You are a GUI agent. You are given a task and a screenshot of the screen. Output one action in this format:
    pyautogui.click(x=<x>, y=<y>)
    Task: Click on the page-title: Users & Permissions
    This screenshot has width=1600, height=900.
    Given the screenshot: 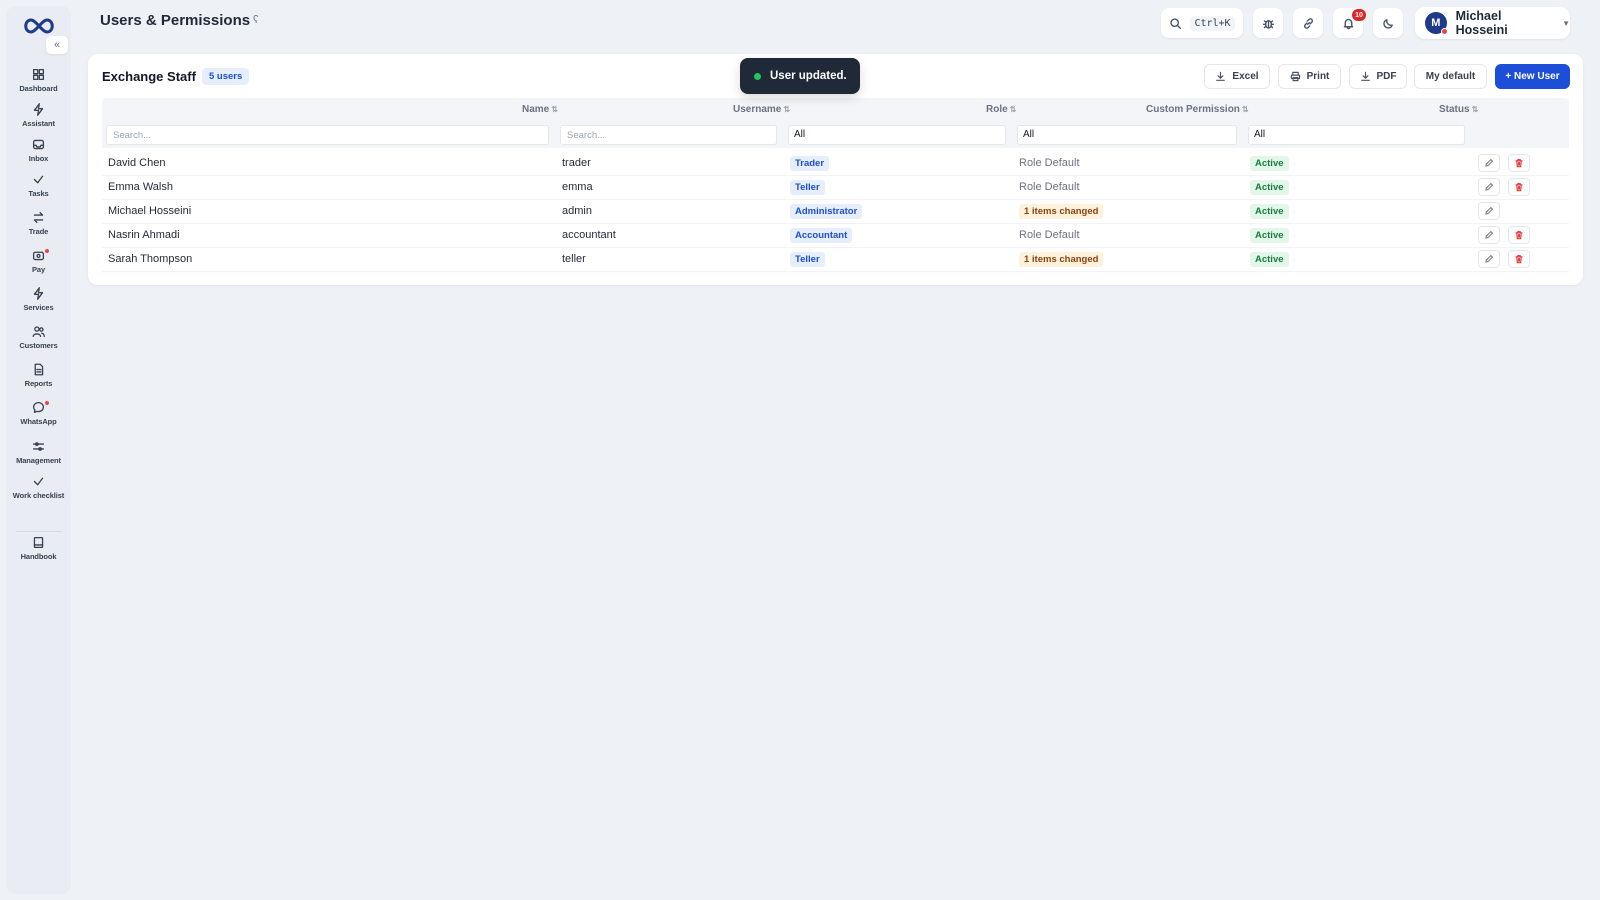 What is the action you would take?
    pyautogui.click(x=175, y=20)
    